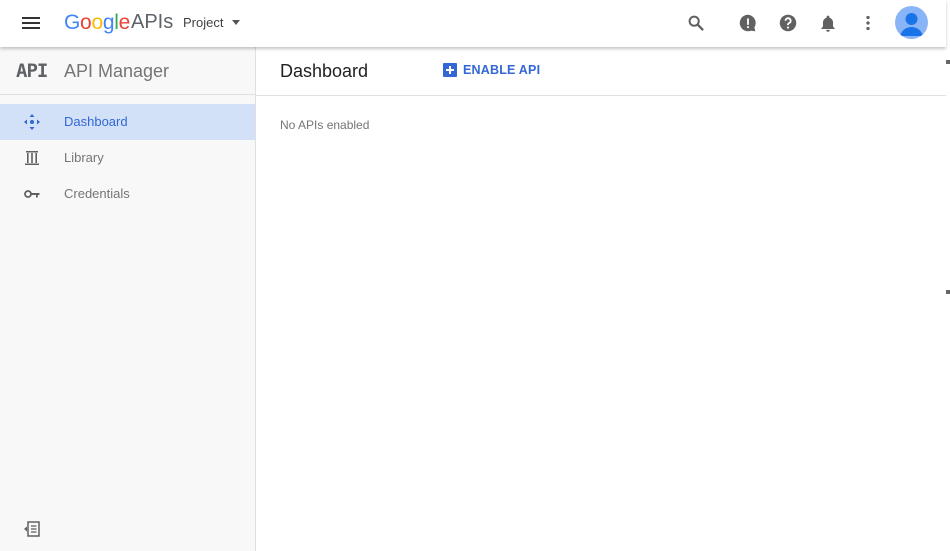 Image resolution: width=950 pixels, height=551 pixels. I want to click on sidebar-item-credentials: Credentials, so click(127, 194).